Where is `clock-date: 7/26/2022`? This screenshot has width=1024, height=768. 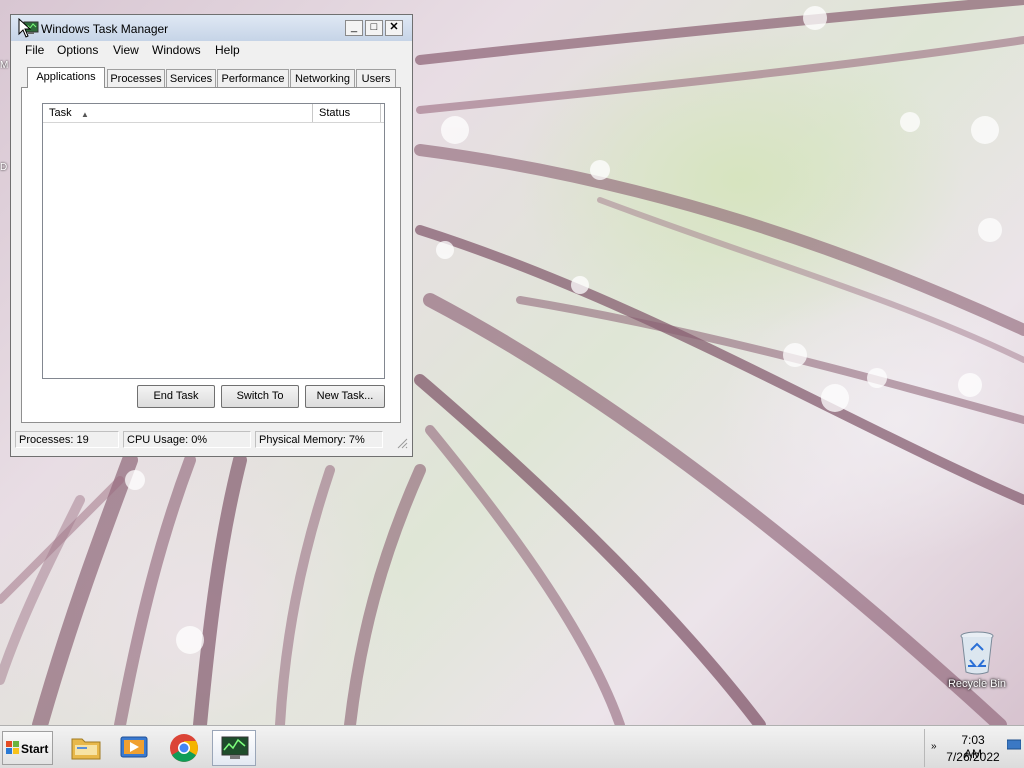
clock-date: 7/26/2022 is located at coordinates (973, 757).